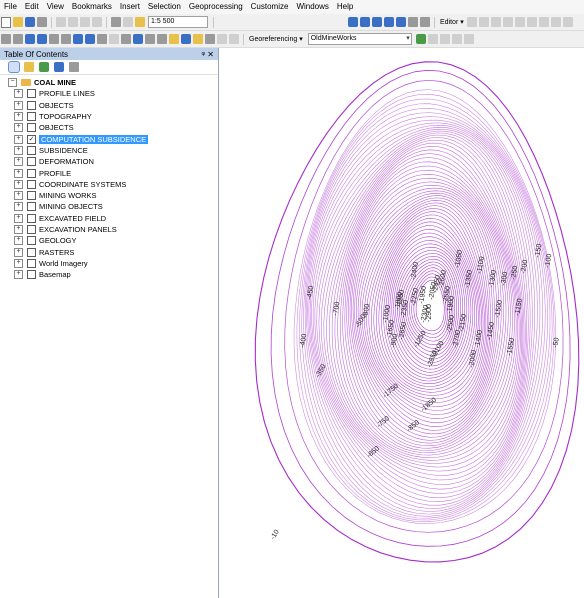  Describe the element at coordinates (109, 116) in the screenshot. I see `layer-row: + TOPOGRAPHY` at that location.